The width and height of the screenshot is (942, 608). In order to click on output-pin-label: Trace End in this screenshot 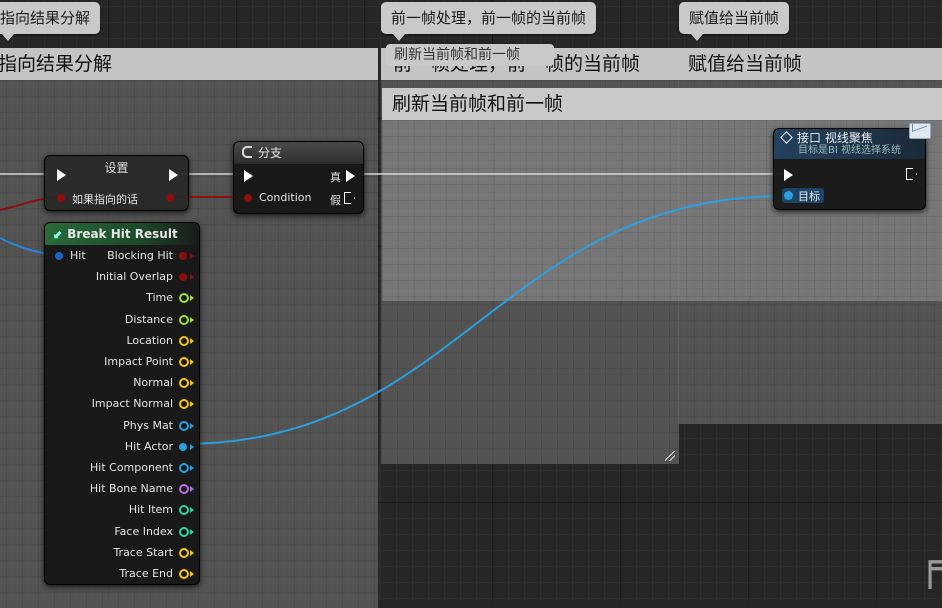, I will do `click(146, 573)`.